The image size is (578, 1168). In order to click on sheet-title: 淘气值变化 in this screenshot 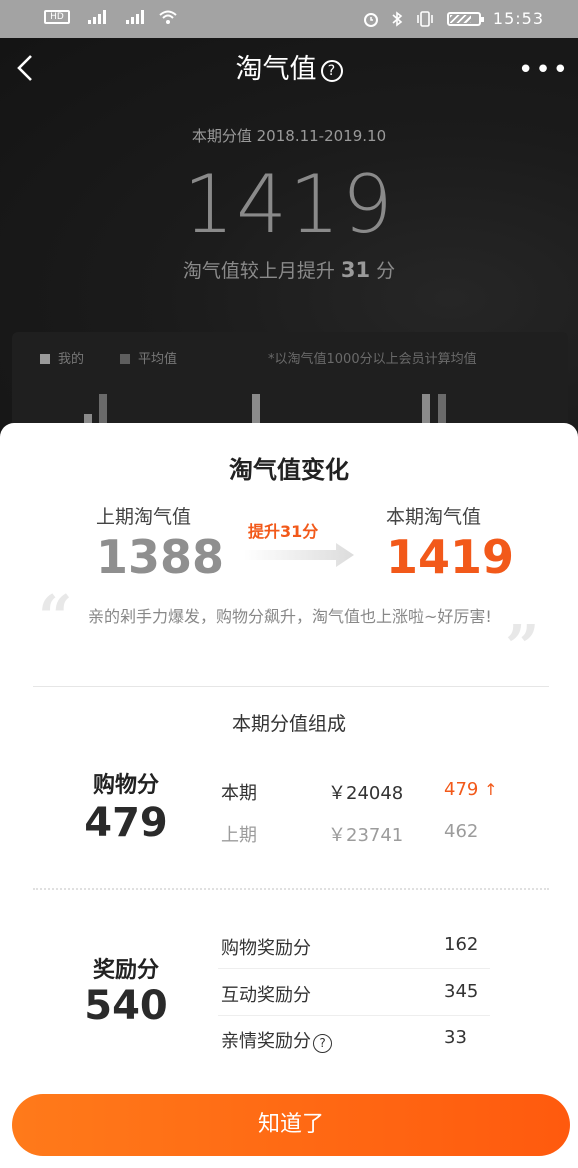, I will do `click(289, 470)`.